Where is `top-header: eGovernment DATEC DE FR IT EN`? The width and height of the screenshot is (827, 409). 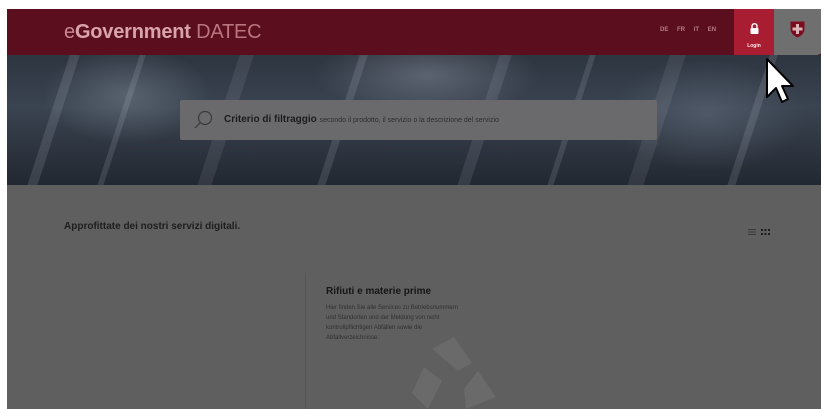 top-header: eGovernment DATEC DE FR IT EN is located at coordinates (414, 32).